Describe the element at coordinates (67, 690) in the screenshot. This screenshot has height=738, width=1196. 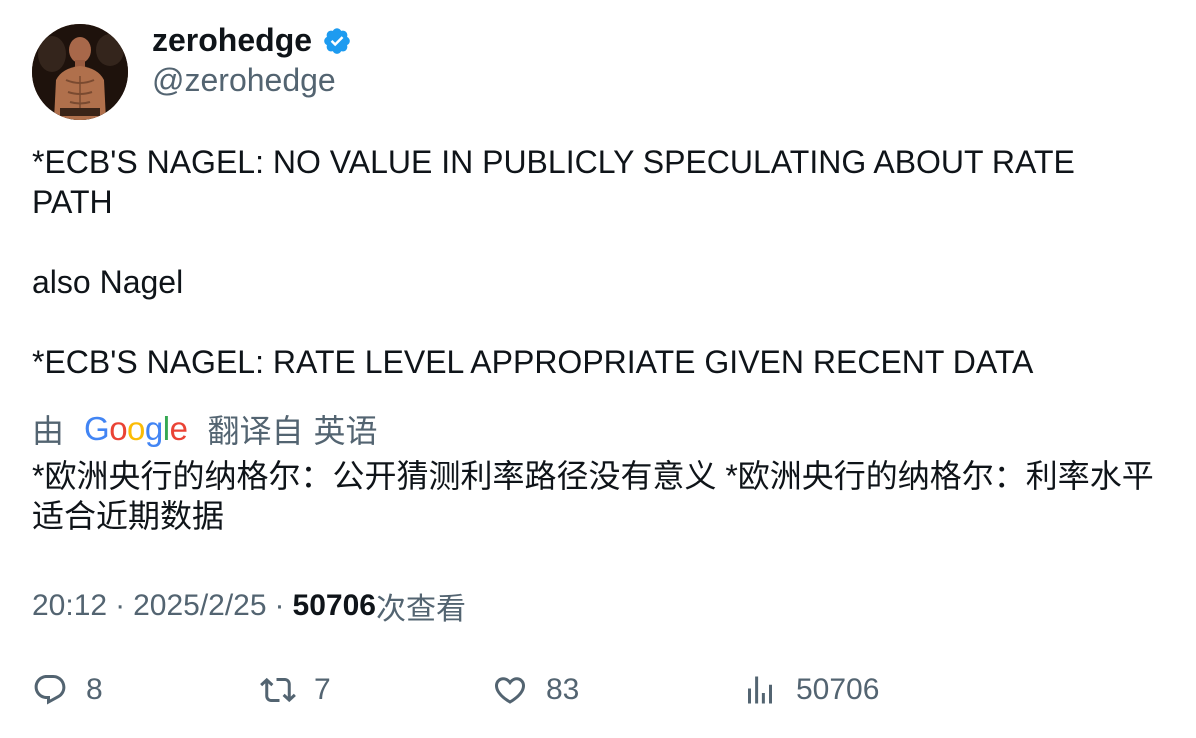
I see `reply-button: 8` at that location.